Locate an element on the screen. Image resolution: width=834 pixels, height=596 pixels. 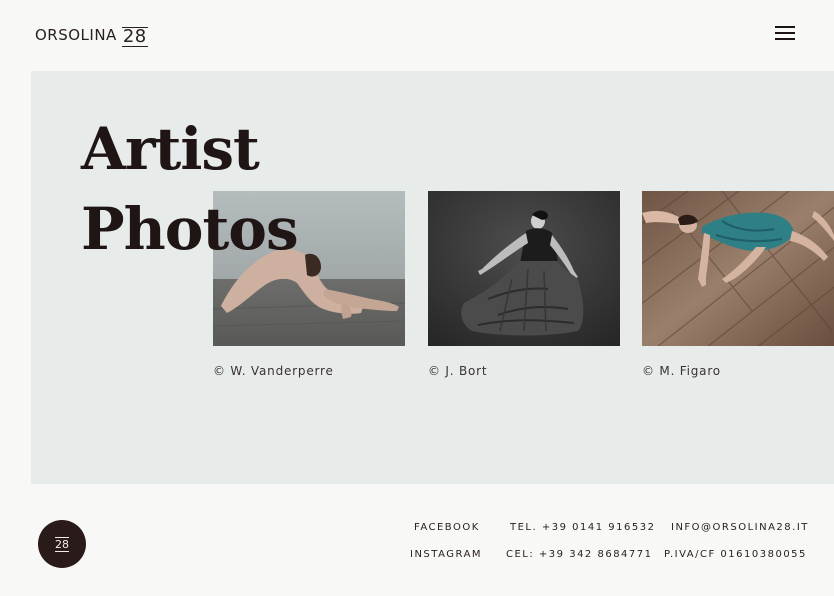
facebook-link: FACEBOOK is located at coordinates (447, 527).